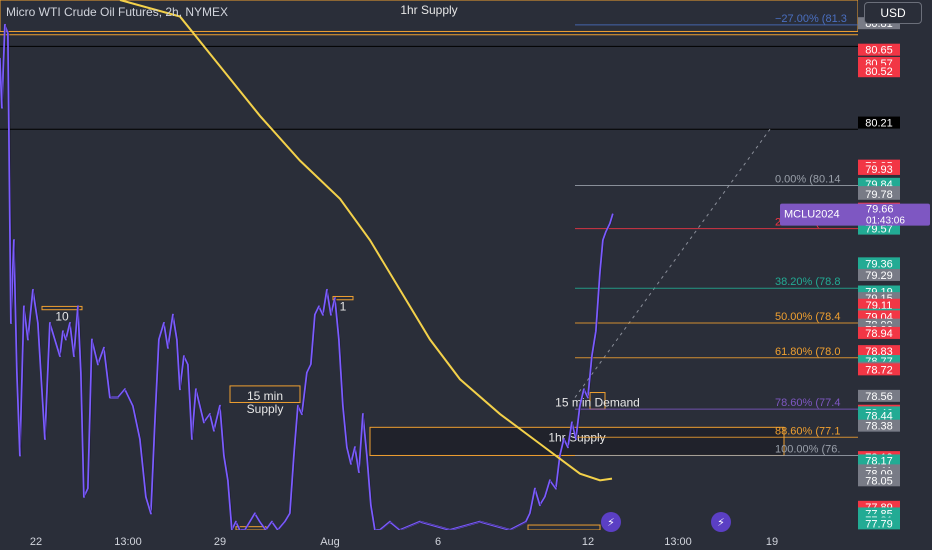  I want to click on zone-label: 1hr Supply, so click(428, 10).